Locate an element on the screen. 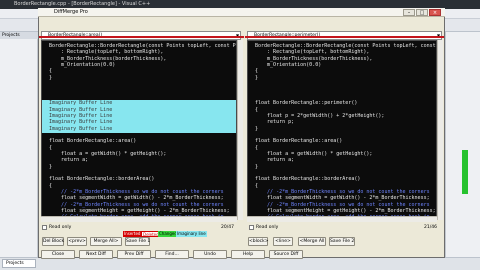 The image size is (480, 270). left-readonly-checkbox is located at coordinates (44, 227).